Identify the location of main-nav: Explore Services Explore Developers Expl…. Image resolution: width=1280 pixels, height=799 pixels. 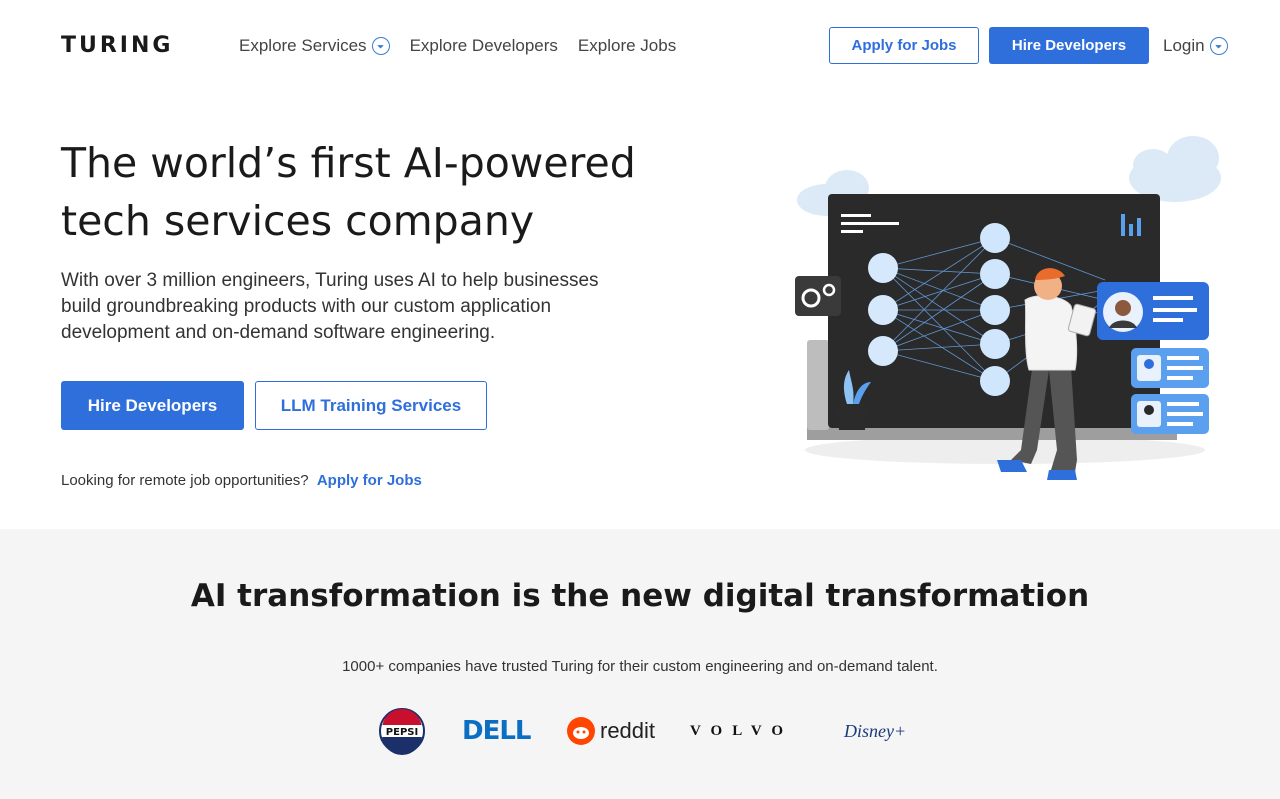
(457, 46).